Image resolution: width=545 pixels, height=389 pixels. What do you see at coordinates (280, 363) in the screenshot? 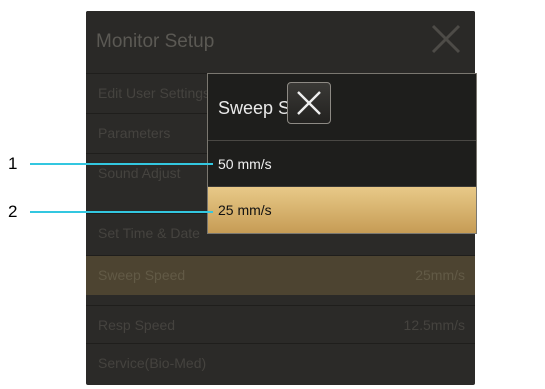
I see `menu-item-service-bio-med: Service(Bio-Med)` at bounding box center [280, 363].